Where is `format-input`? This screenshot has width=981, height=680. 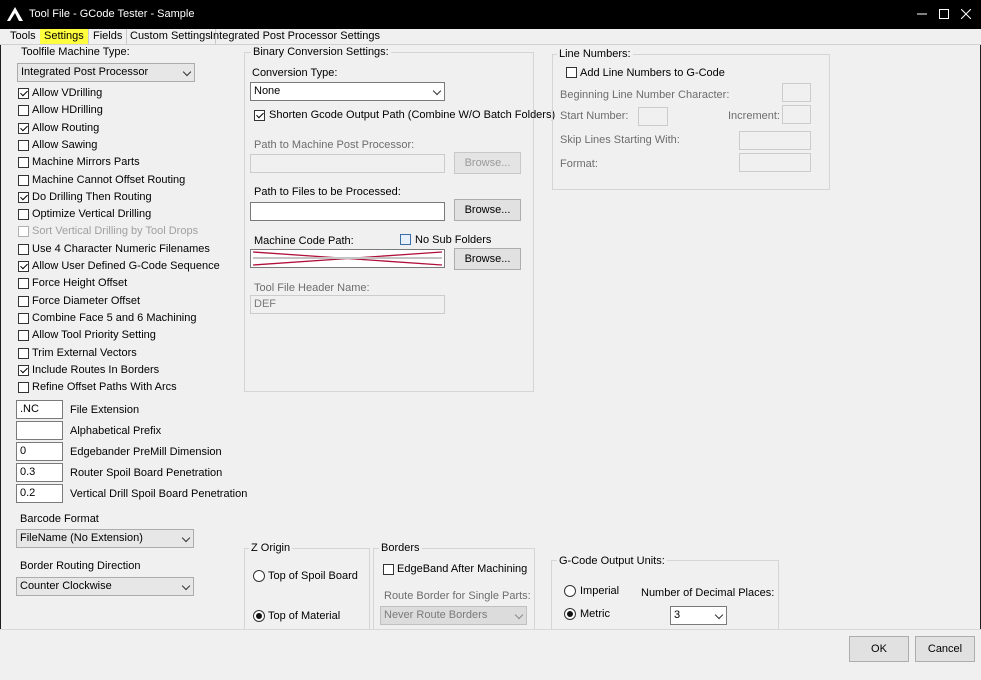
format-input is located at coordinates (775, 162).